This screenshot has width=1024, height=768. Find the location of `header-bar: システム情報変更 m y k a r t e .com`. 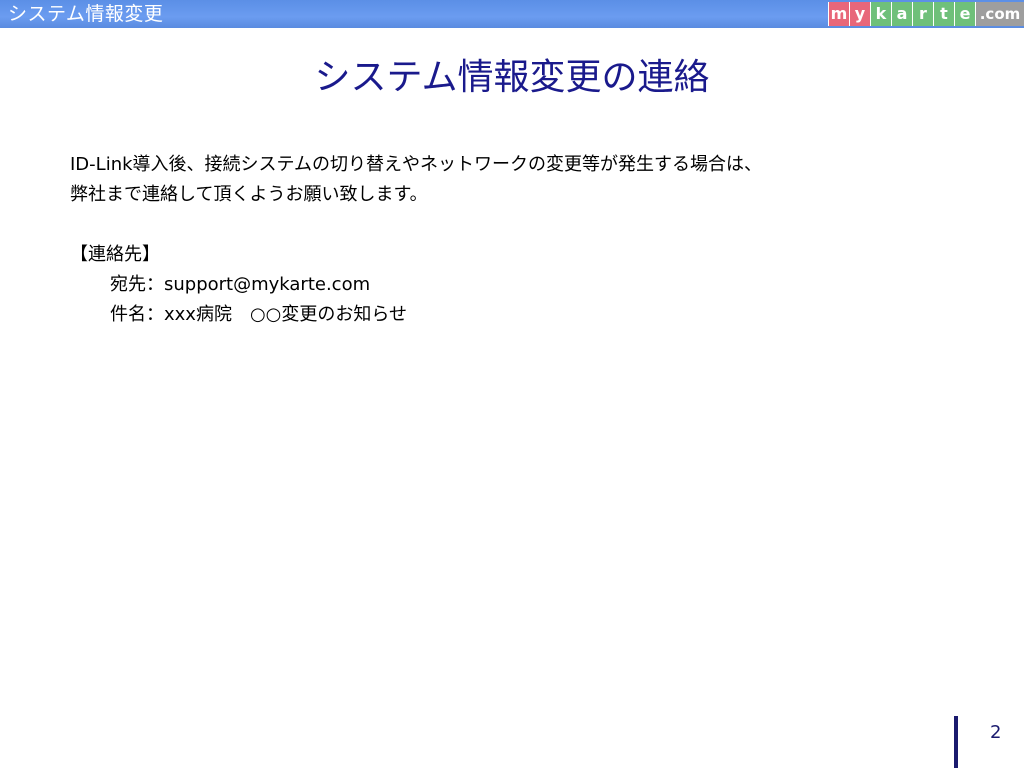

header-bar: システム情報変更 m y k a r t e .com is located at coordinates (512, 14).